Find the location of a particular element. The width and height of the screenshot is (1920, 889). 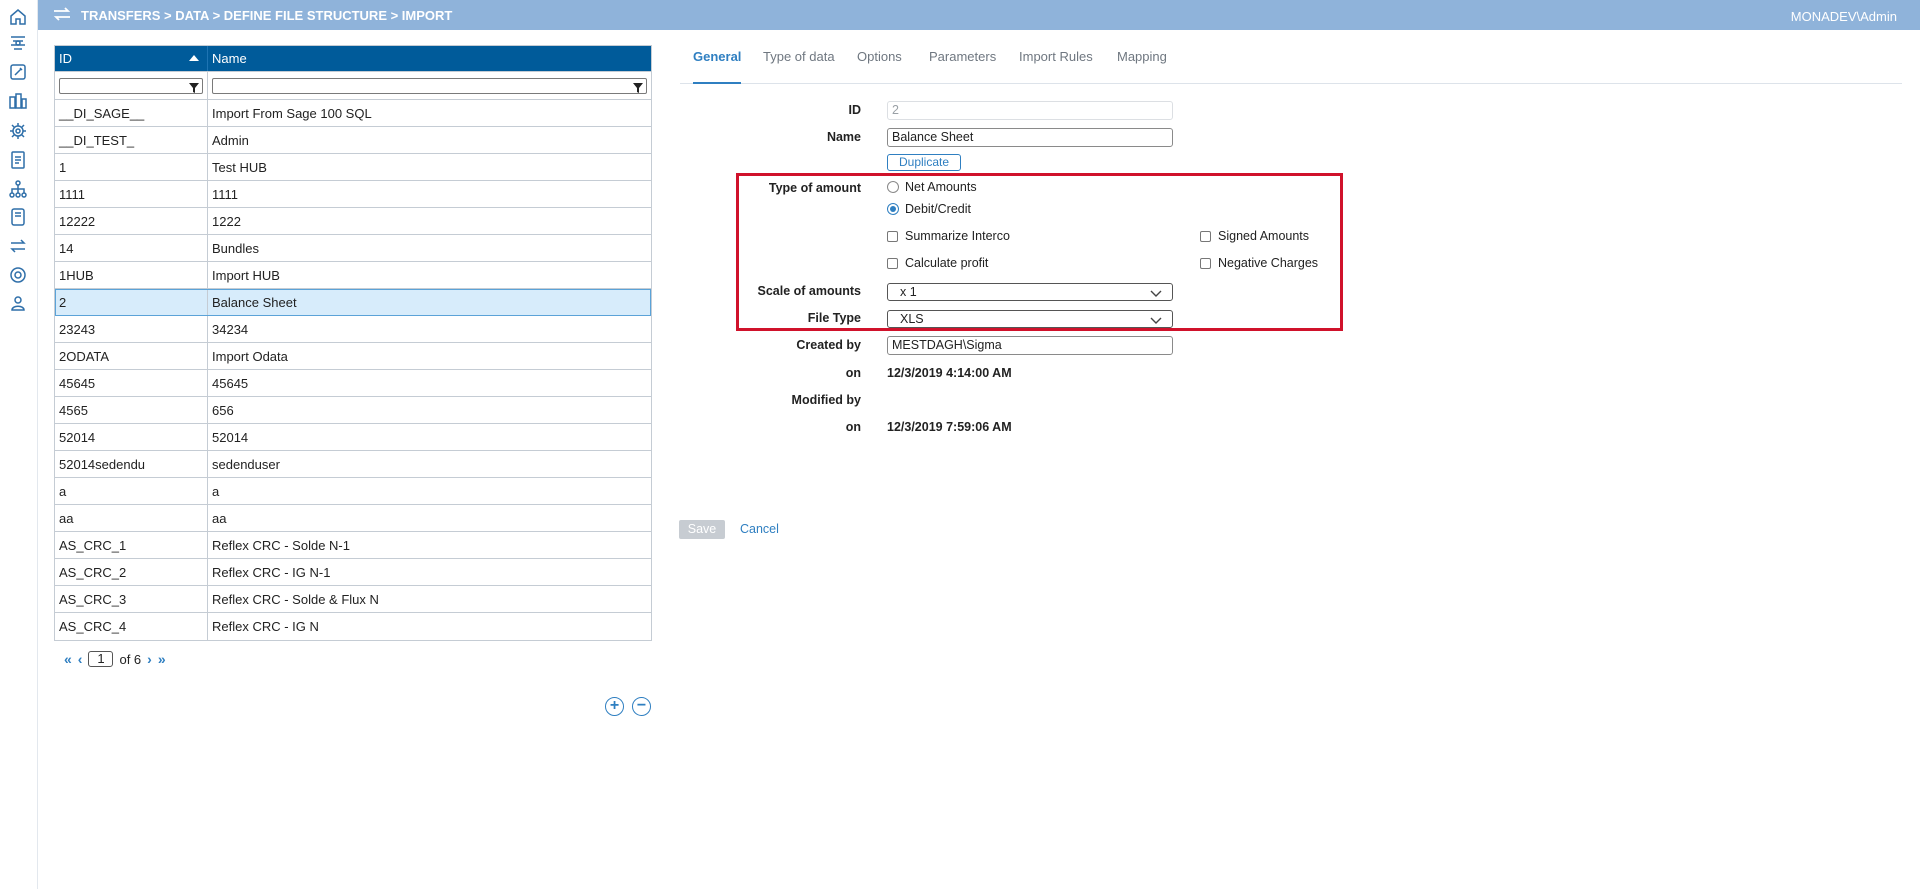

cell-name: aa is located at coordinates (219, 518).